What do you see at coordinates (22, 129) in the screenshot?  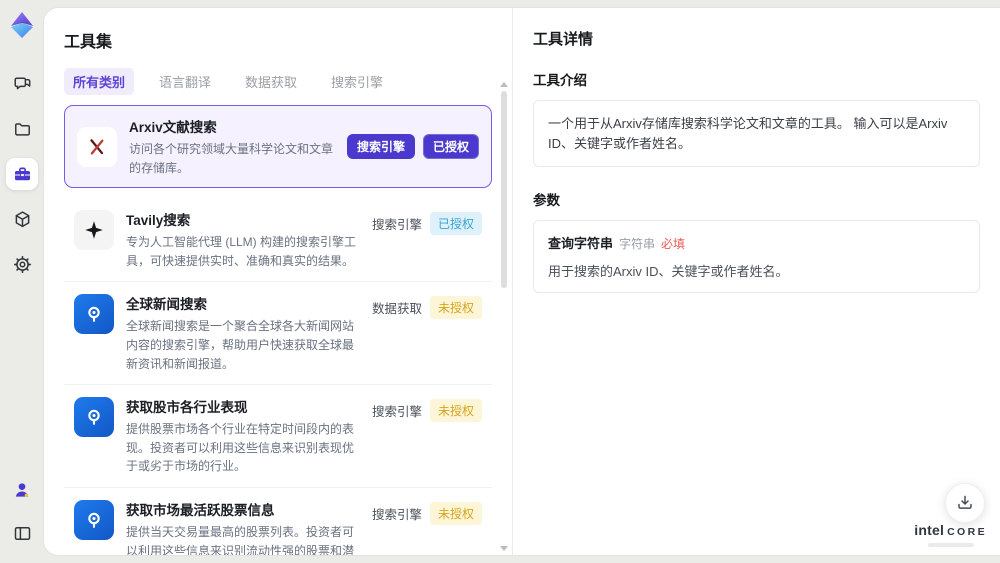 I see `sidebar-item-folder folder-icon` at bounding box center [22, 129].